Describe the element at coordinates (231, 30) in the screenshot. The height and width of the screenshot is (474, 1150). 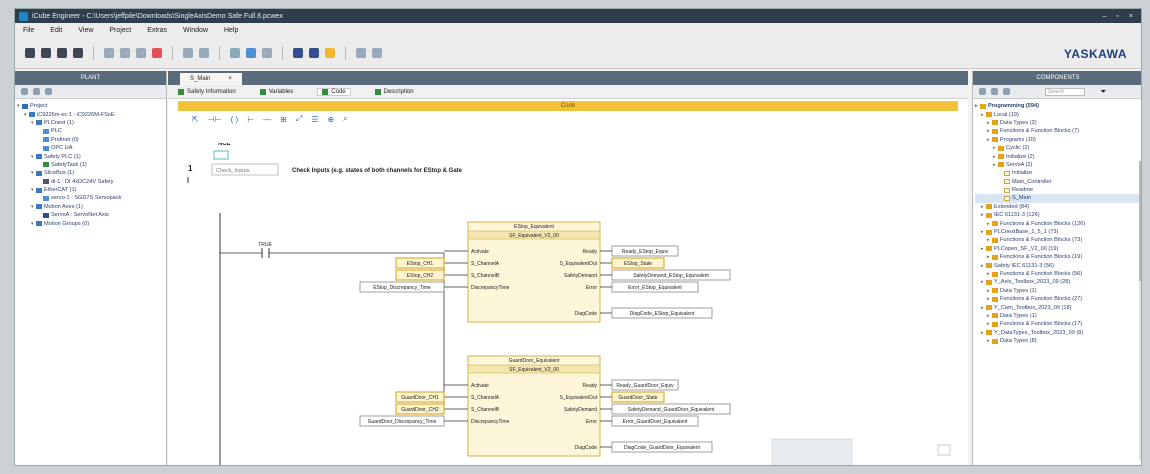
I see `menu-item: Help` at that location.